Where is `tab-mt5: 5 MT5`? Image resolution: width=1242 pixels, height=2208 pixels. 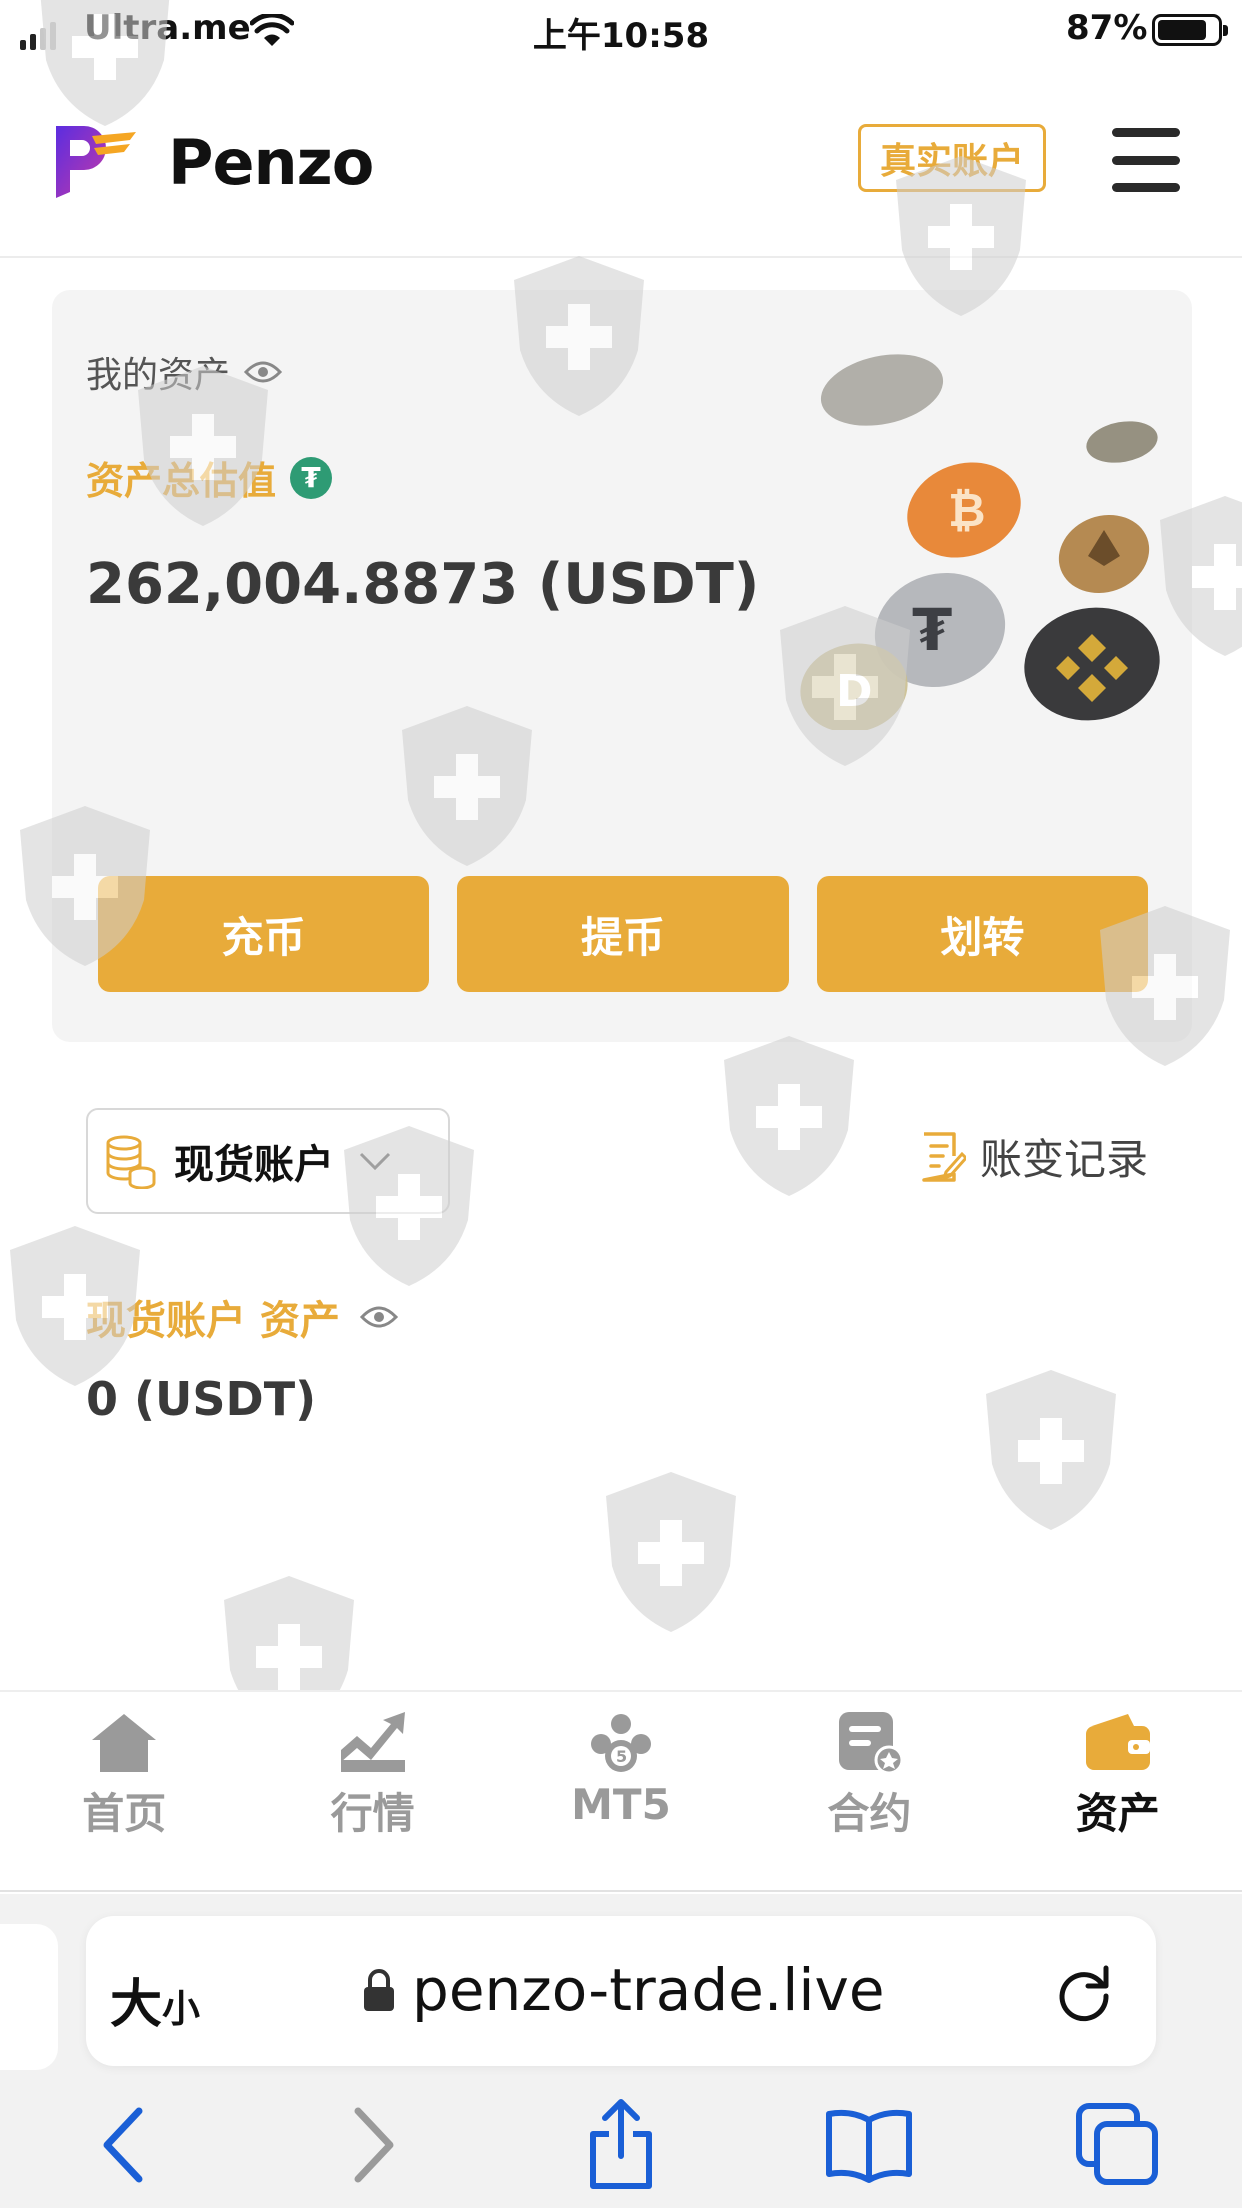
tab-mt5: 5 MT5 is located at coordinates (621, 1791).